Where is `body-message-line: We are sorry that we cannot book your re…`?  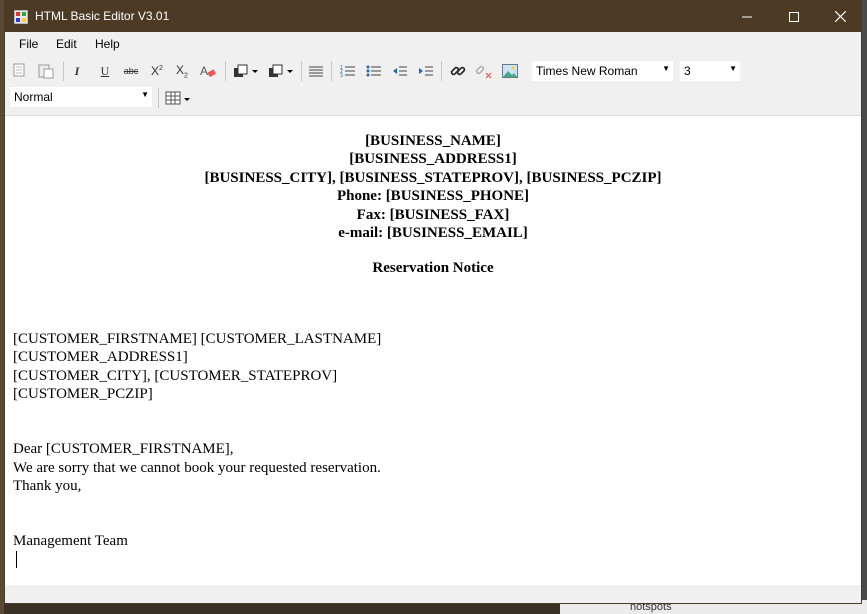 body-message-line: We are sorry that we cannot book your re… is located at coordinates (197, 468).